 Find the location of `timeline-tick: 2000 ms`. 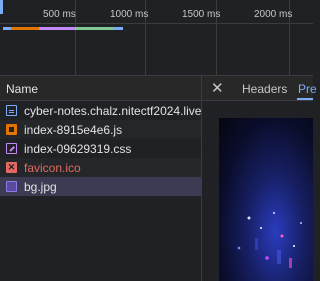

timeline-tick: 2000 ms is located at coordinates (273, 14).